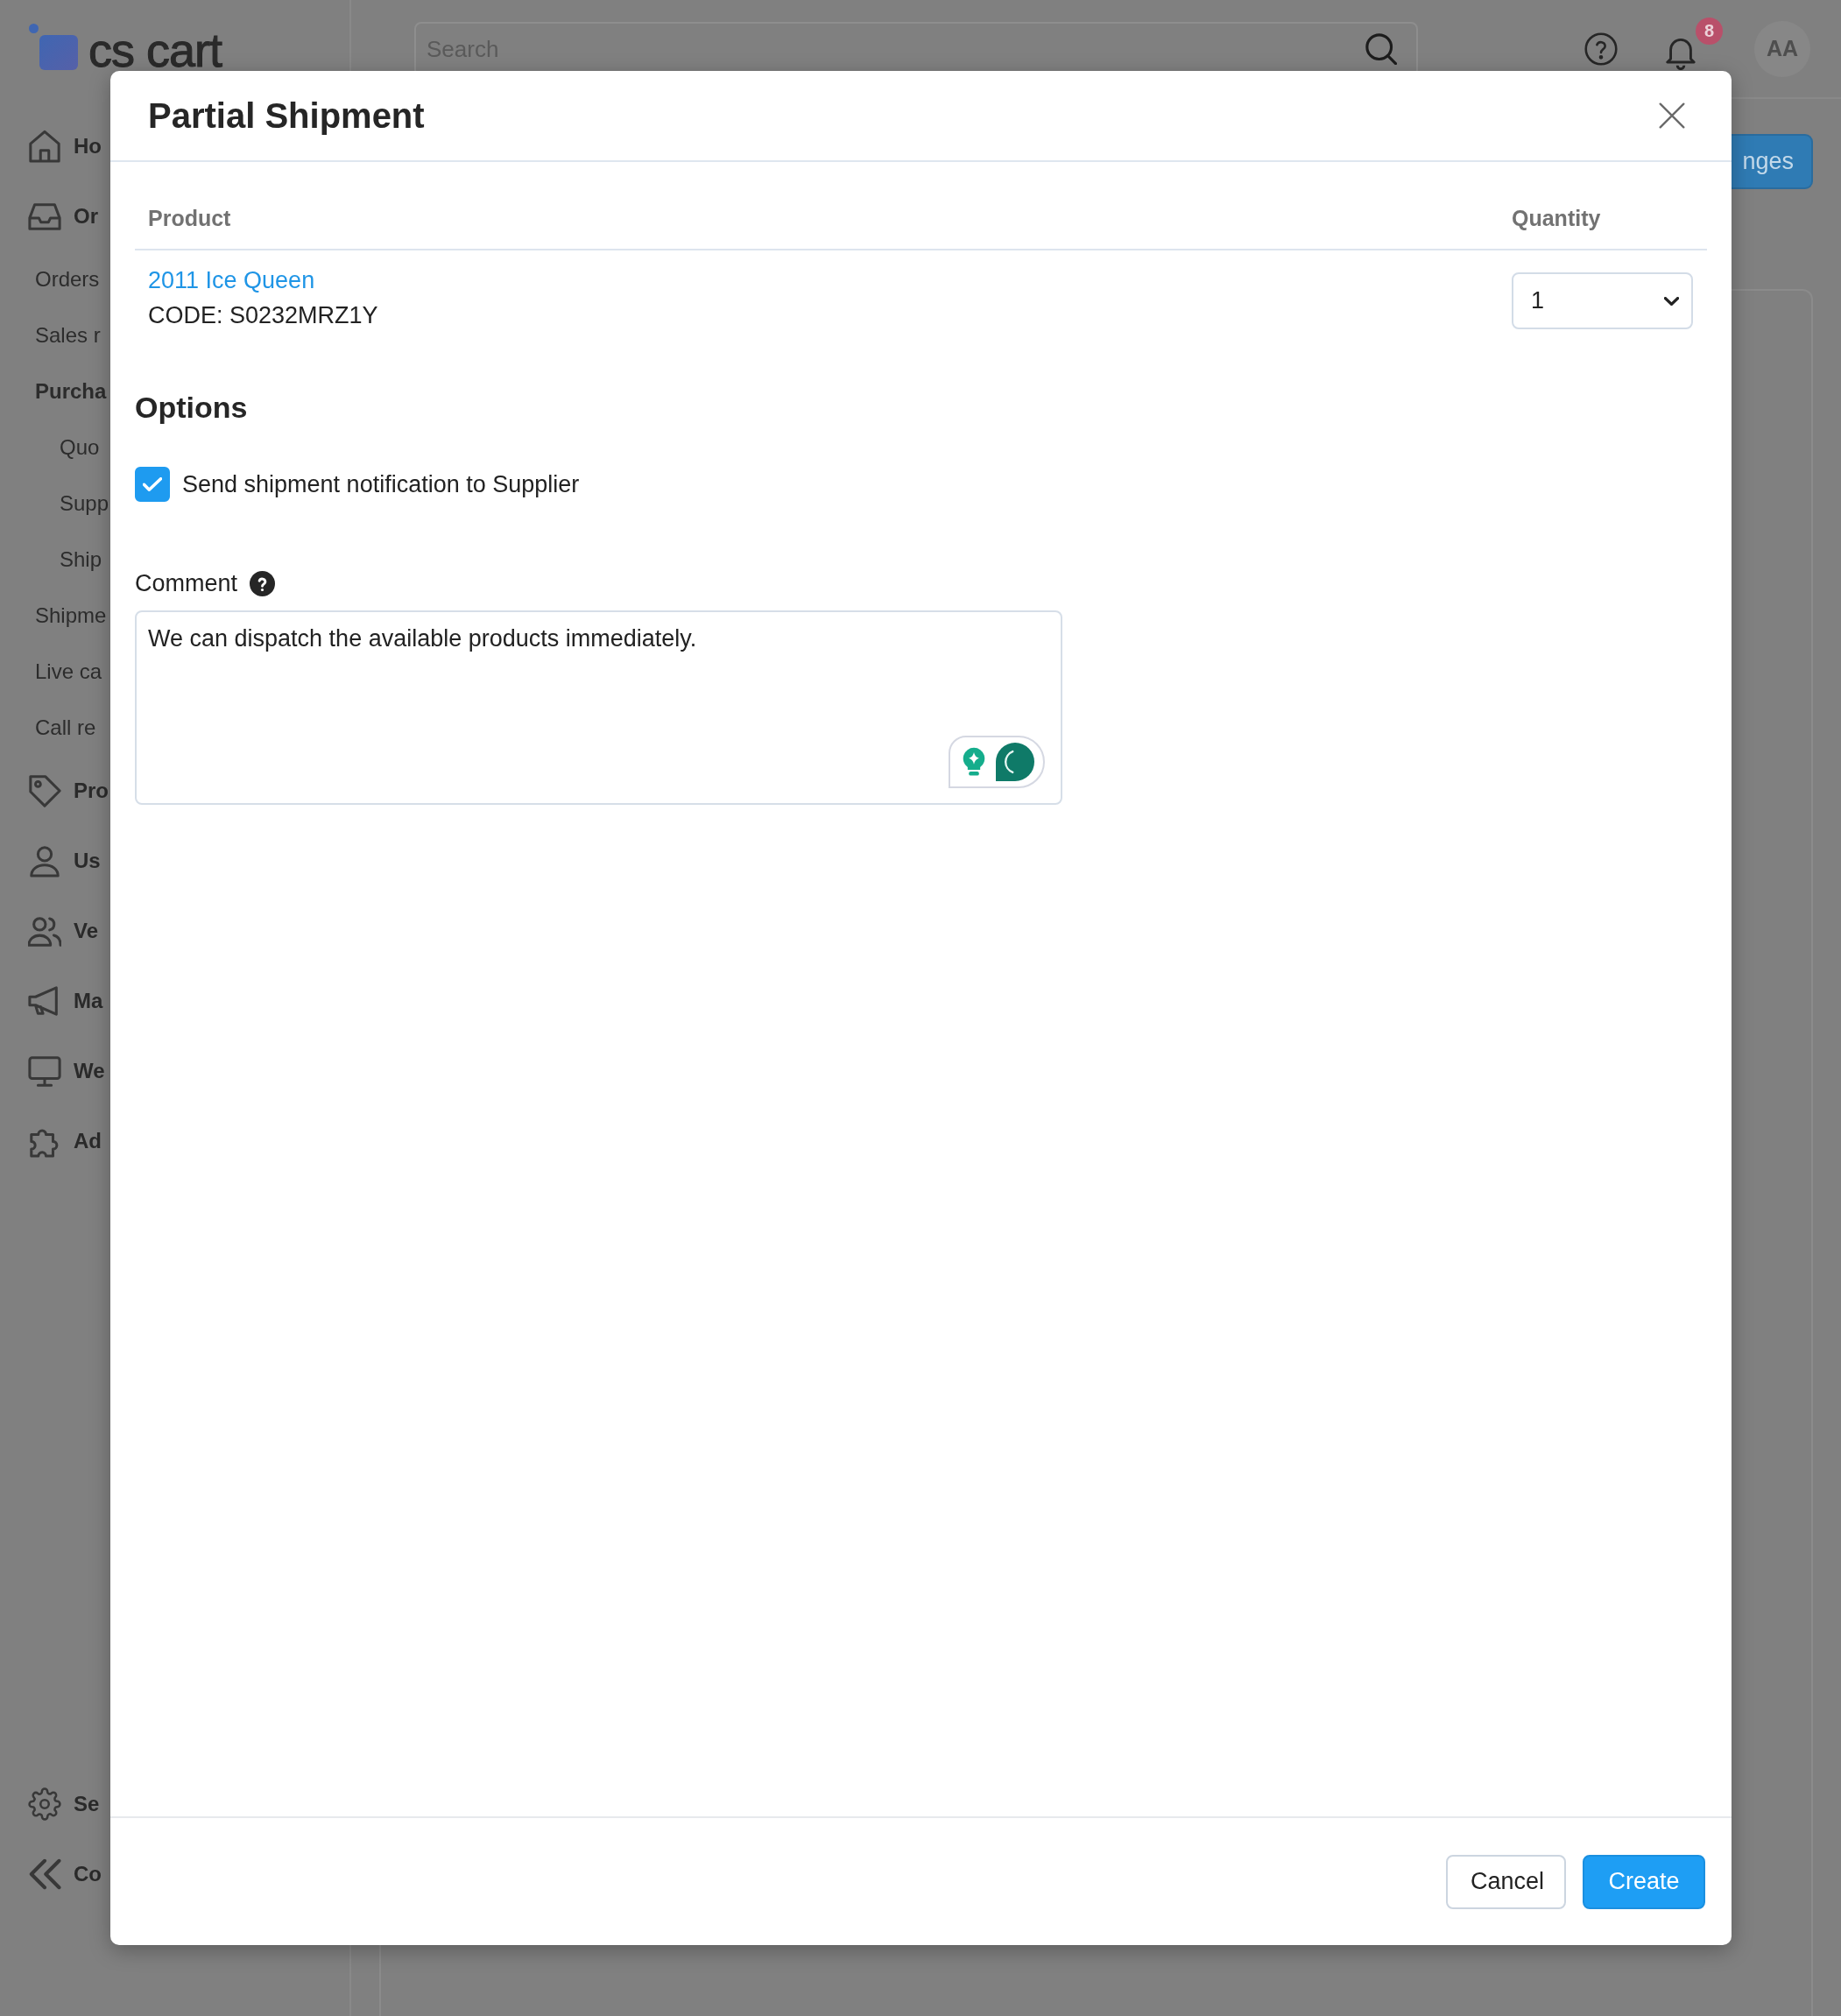  What do you see at coordinates (81, 559) in the screenshot?
I see `sidebar-subitem: Ship` at bounding box center [81, 559].